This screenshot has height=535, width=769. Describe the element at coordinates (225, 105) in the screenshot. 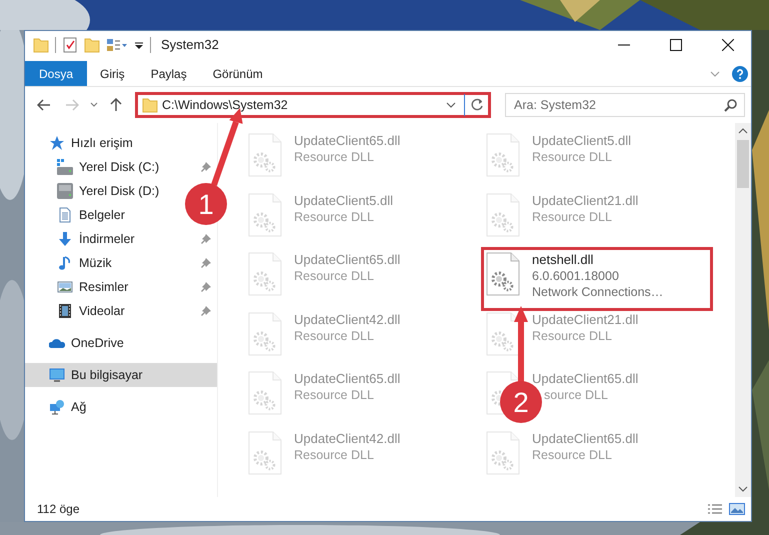

I see `address-path: C:\Windows\System32` at that location.